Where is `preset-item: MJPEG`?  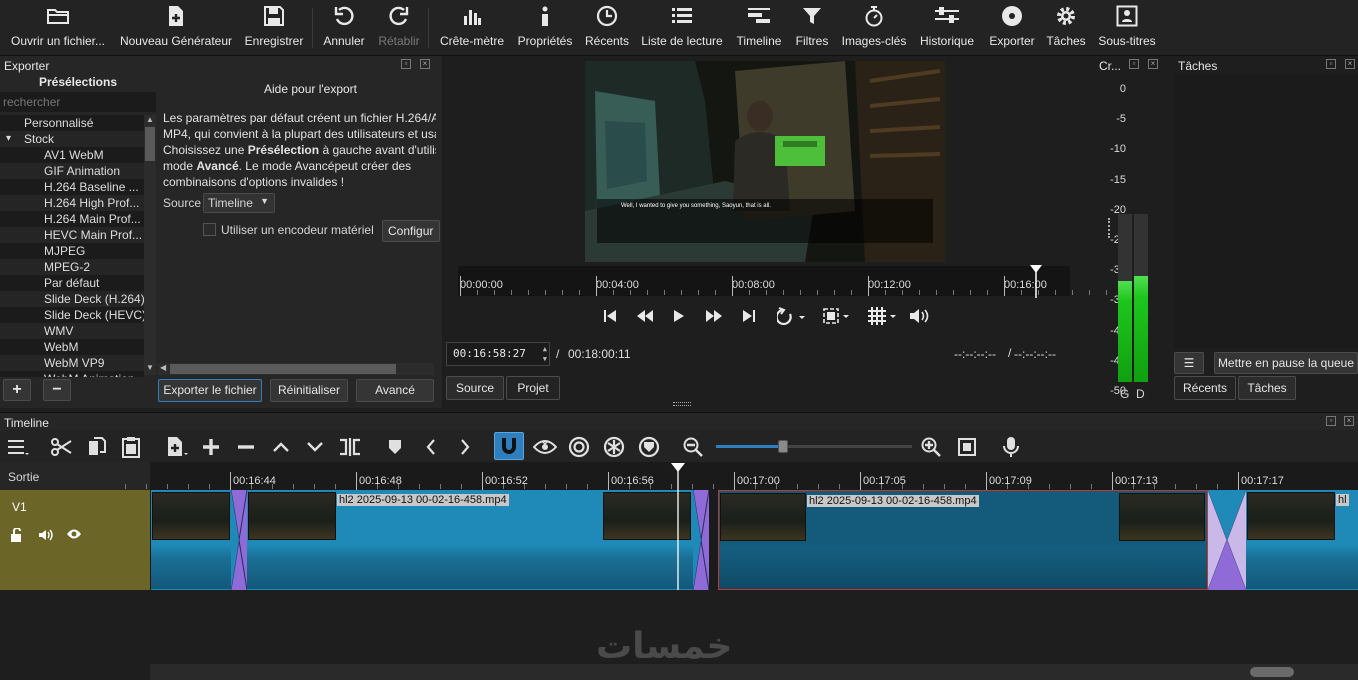
preset-item: MJPEG is located at coordinates (72, 251).